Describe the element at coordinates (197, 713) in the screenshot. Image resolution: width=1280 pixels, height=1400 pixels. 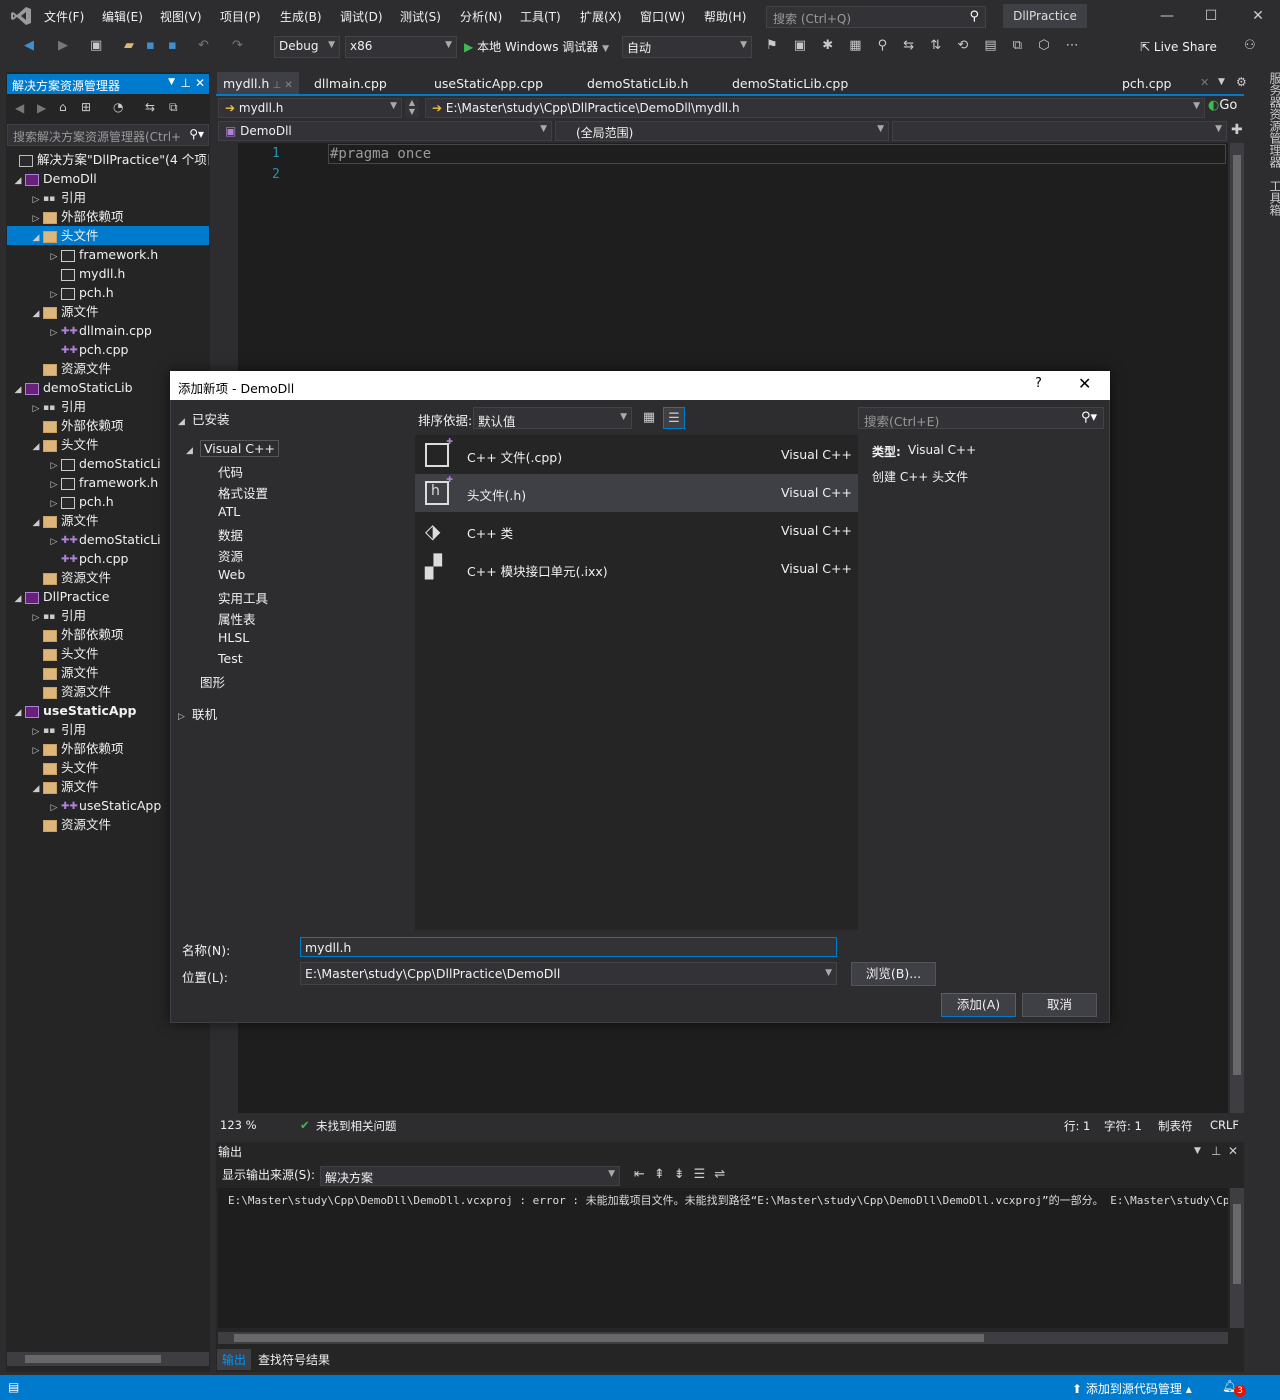
I see `online-node: ▷ 联机` at that location.